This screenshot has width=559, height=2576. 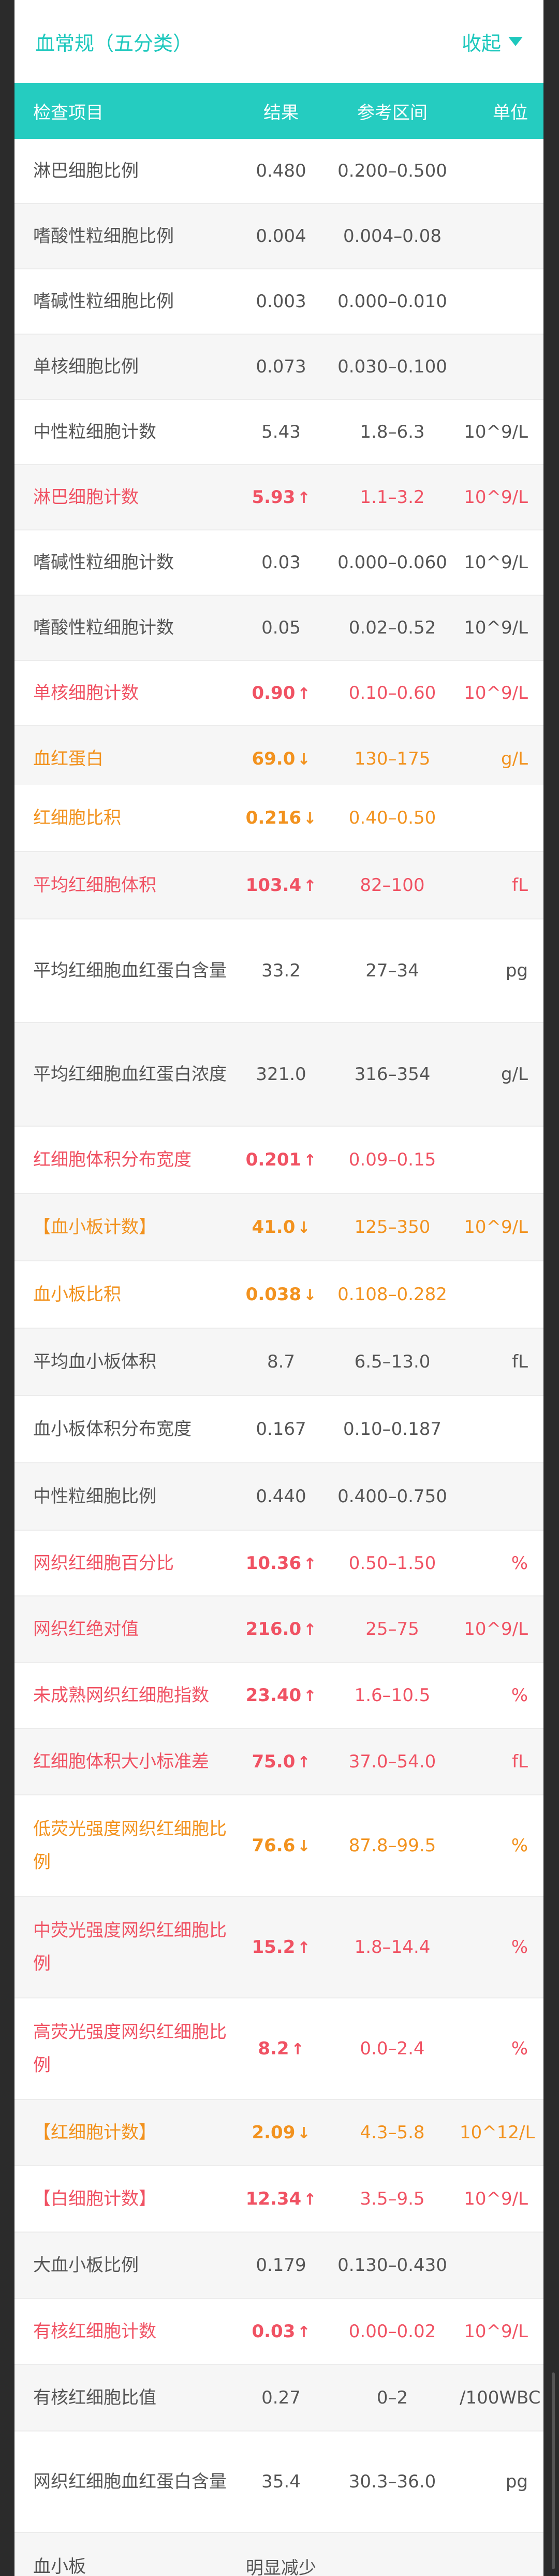 I want to click on item-name: 淋巴细胞比例, so click(x=86, y=171).